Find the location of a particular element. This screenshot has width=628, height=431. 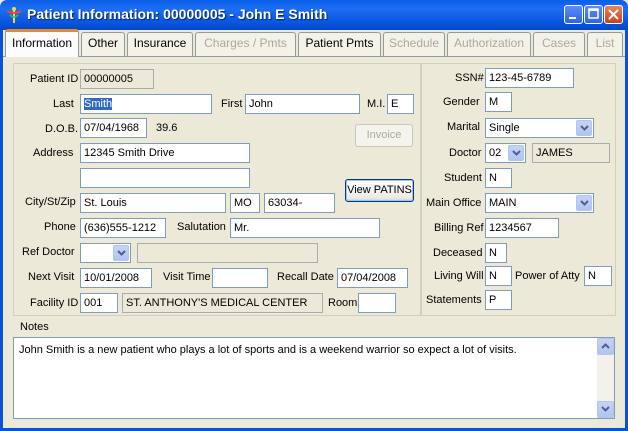

tab-information: Information is located at coordinates (42, 43).